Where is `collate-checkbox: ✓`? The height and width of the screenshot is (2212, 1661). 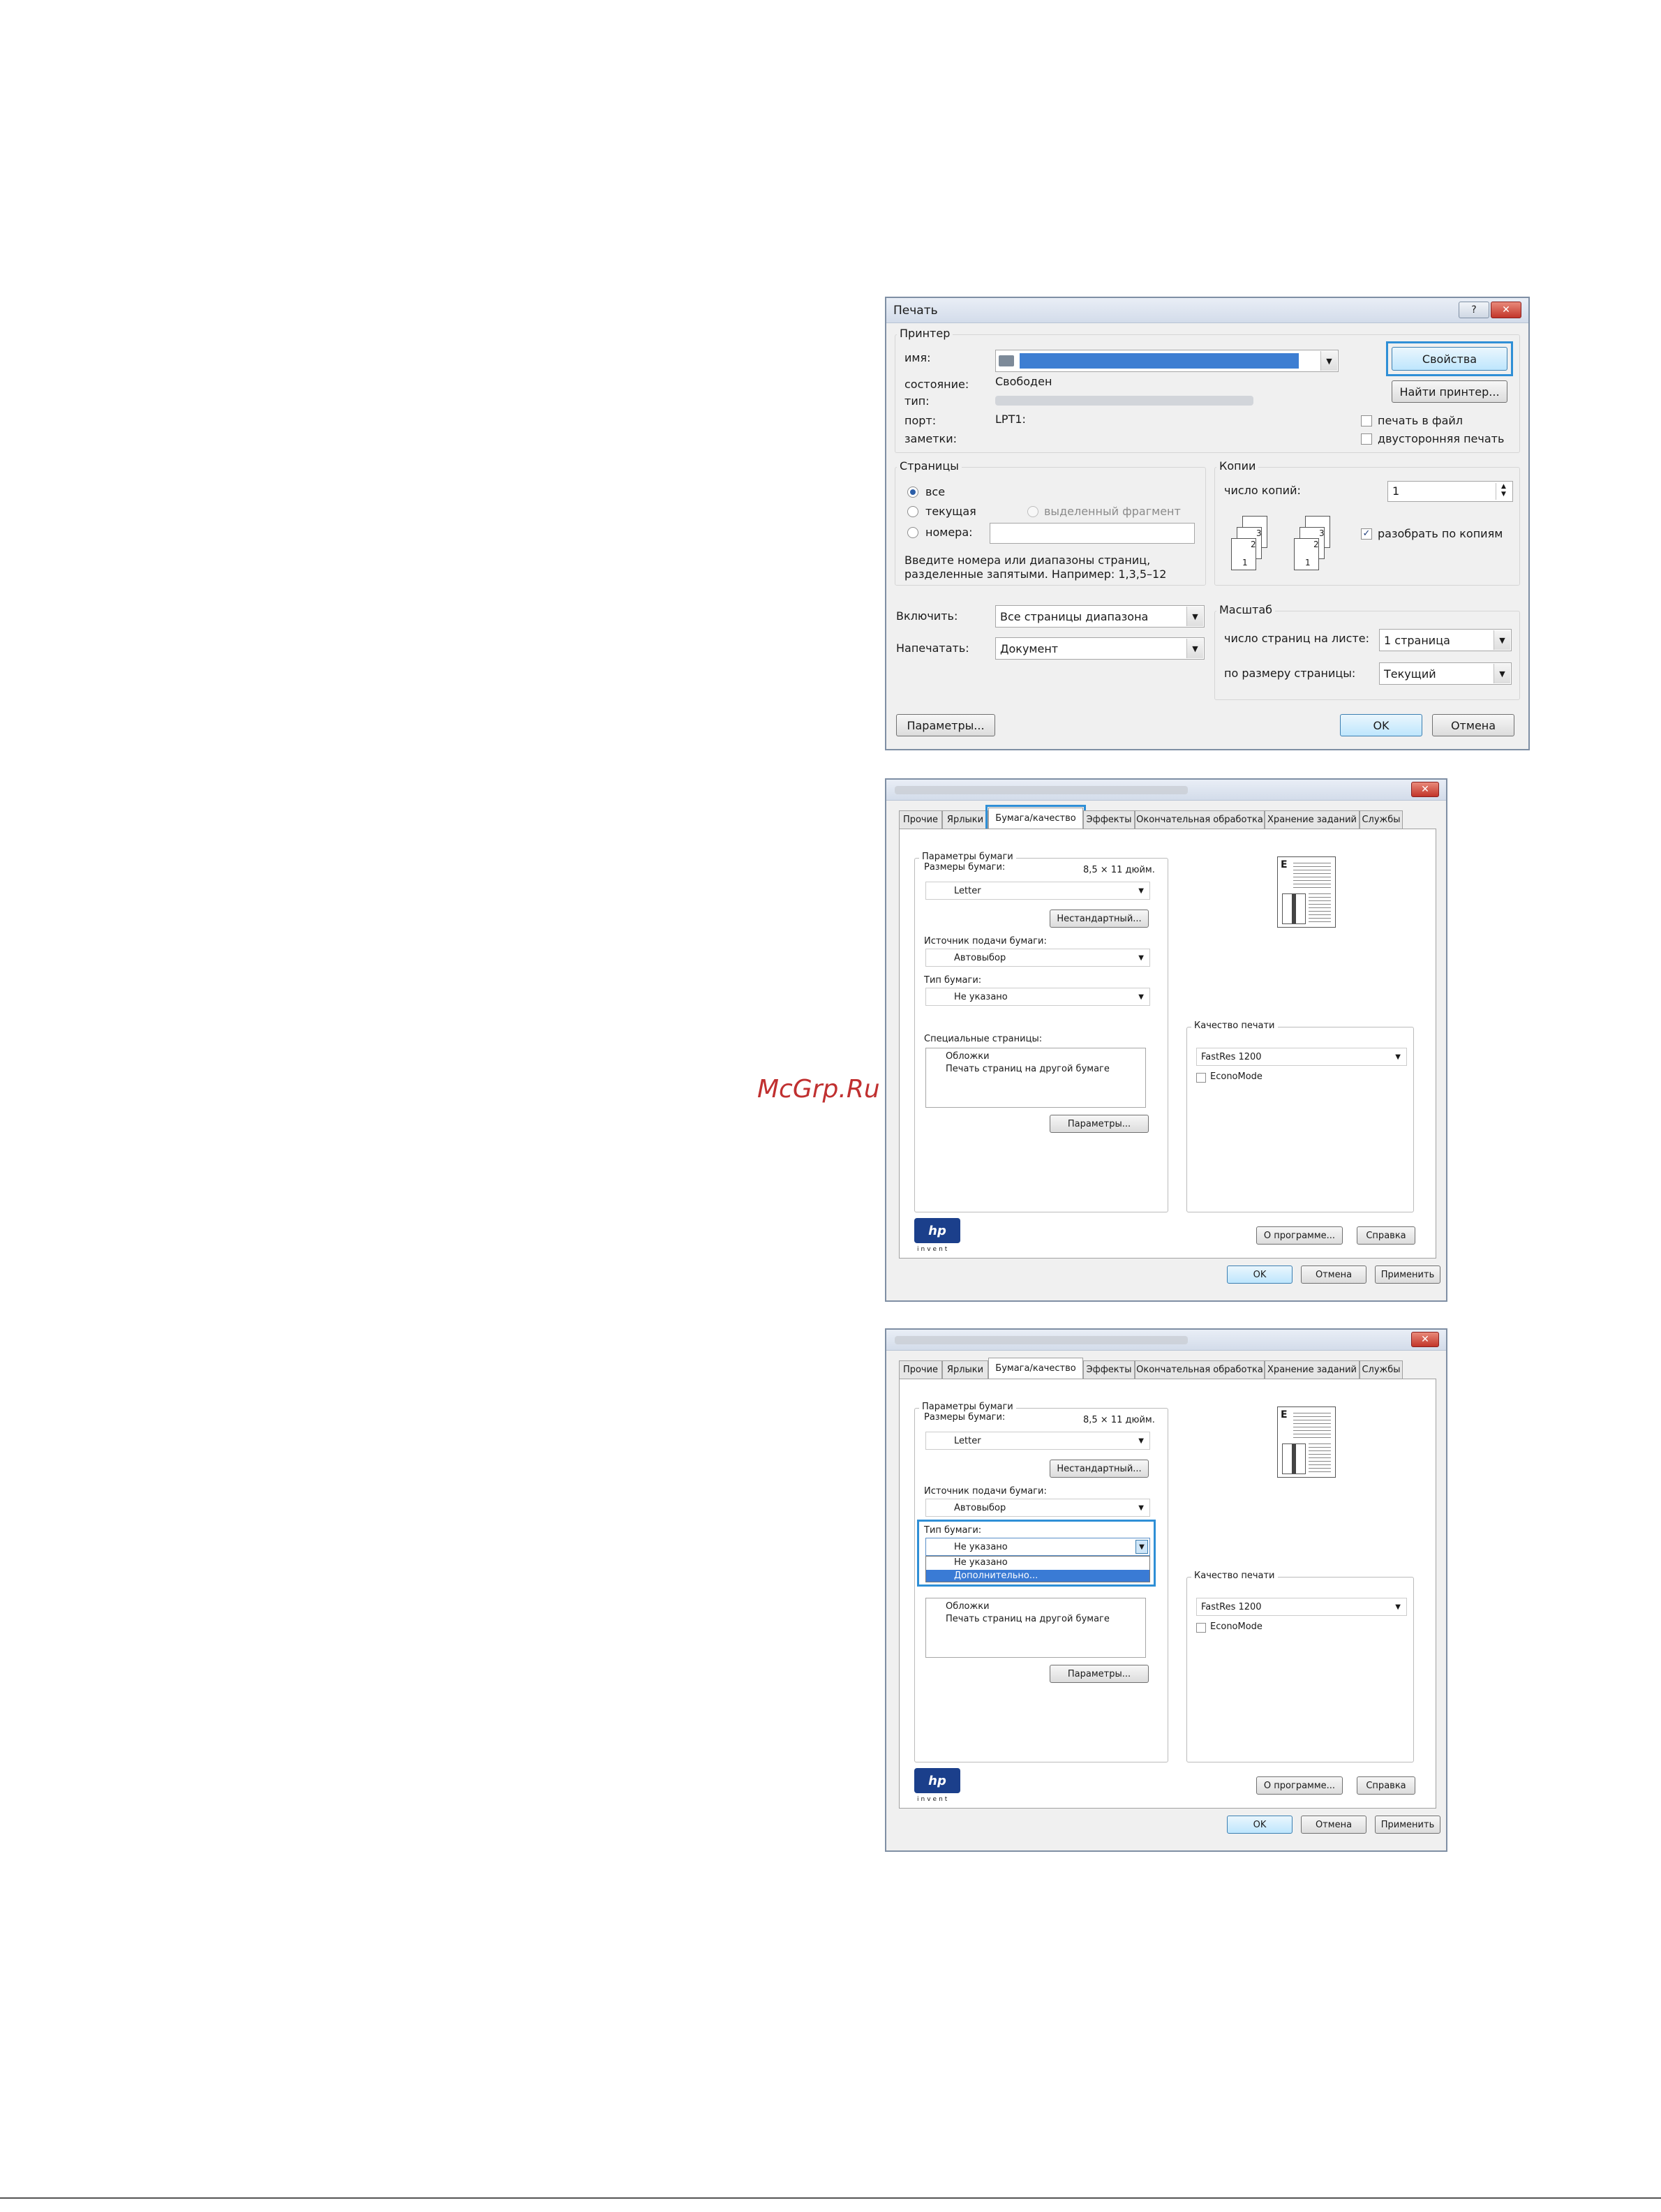 collate-checkbox: ✓ is located at coordinates (1366, 534).